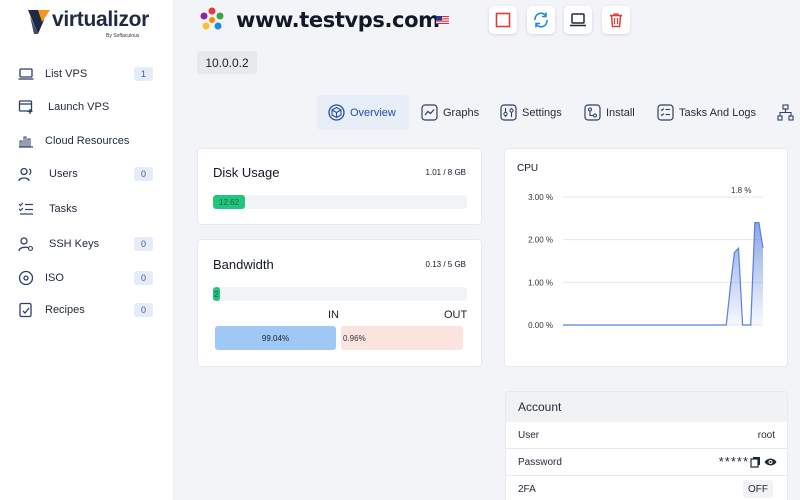 The height and width of the screenshot is (500, 800). I want to click on us-flag-icon, so click(442, 20).